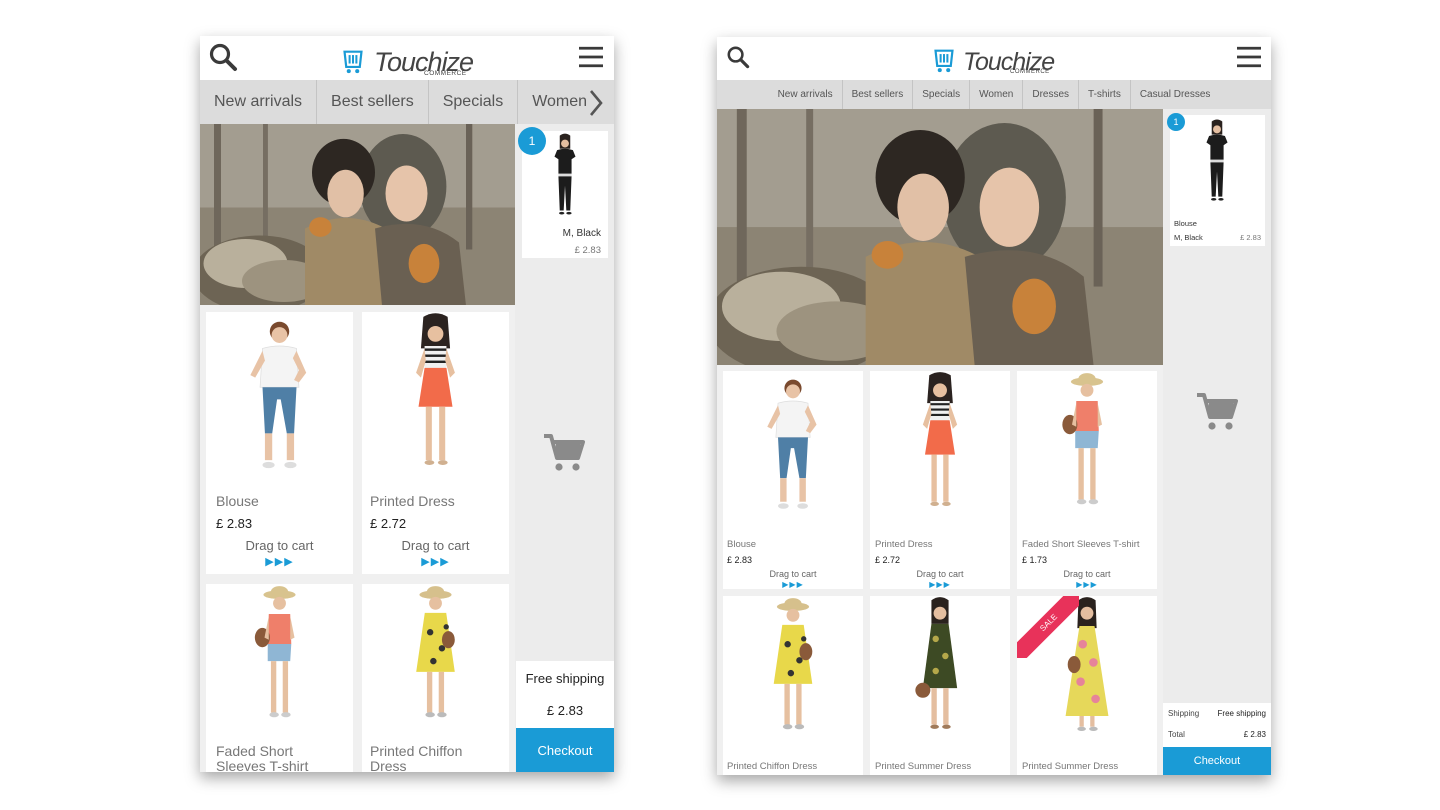 The image size is (1440, 810). I want to click on cart-item: Blouse M, Black £ 2.83, so click(1217, 180).